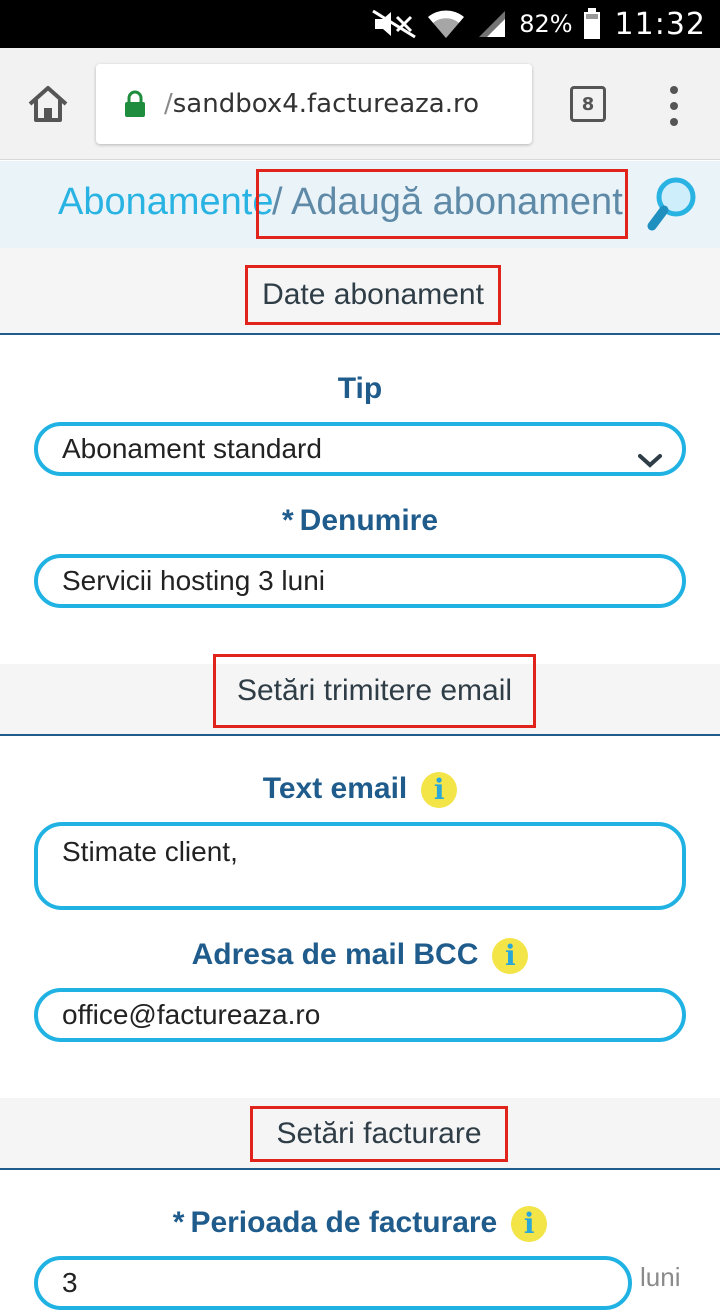 The width and height of the screenshot is (720, 1310). Describe the element at coordinates (192, 448) in the screenshot. I see `tip-selected-value: Abonament standard` at that location.